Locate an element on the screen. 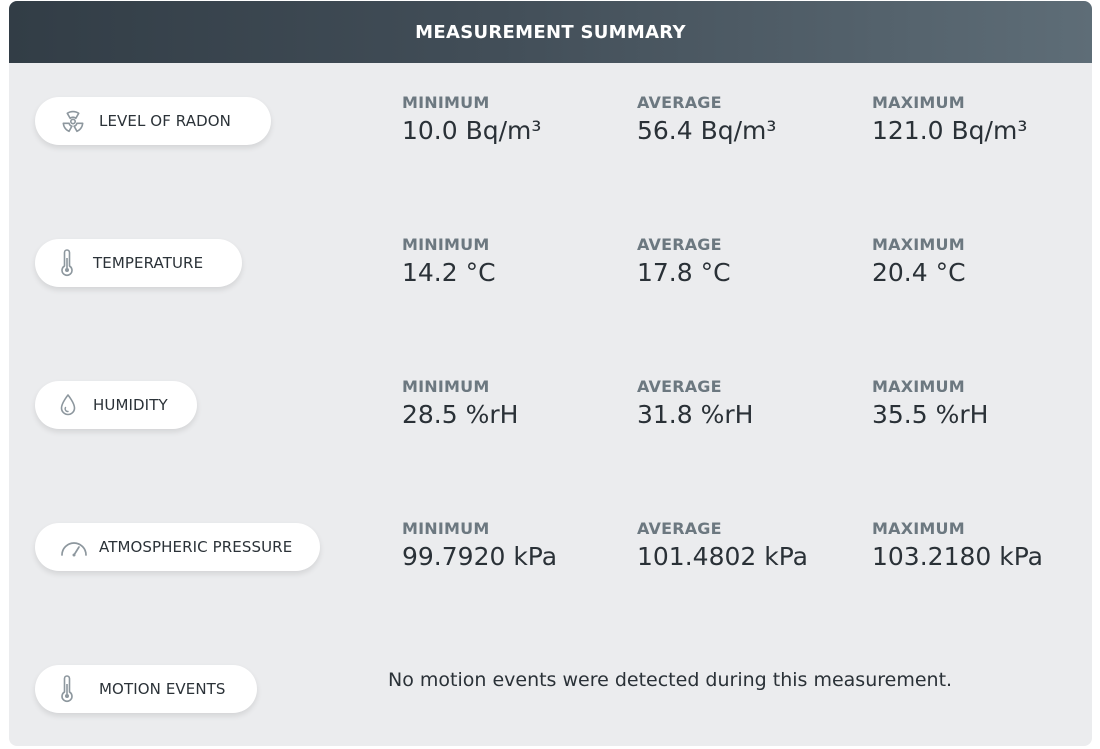 The width and height of the screenshot is (1100, 749). summary-header: MEASUREMENT SUMMARY is located at coordinates (550, 32).